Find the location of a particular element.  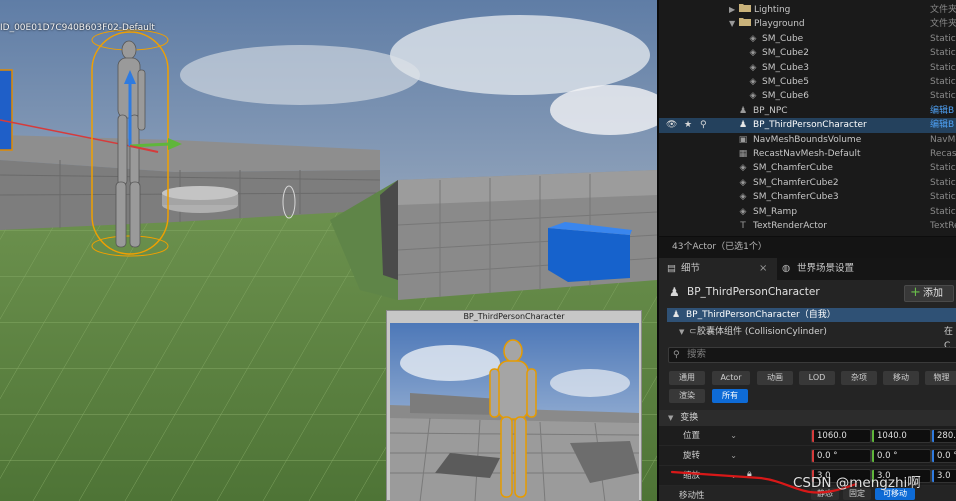

location-dropdown: 位置 ⌄ is located at coordinates (709, 436).